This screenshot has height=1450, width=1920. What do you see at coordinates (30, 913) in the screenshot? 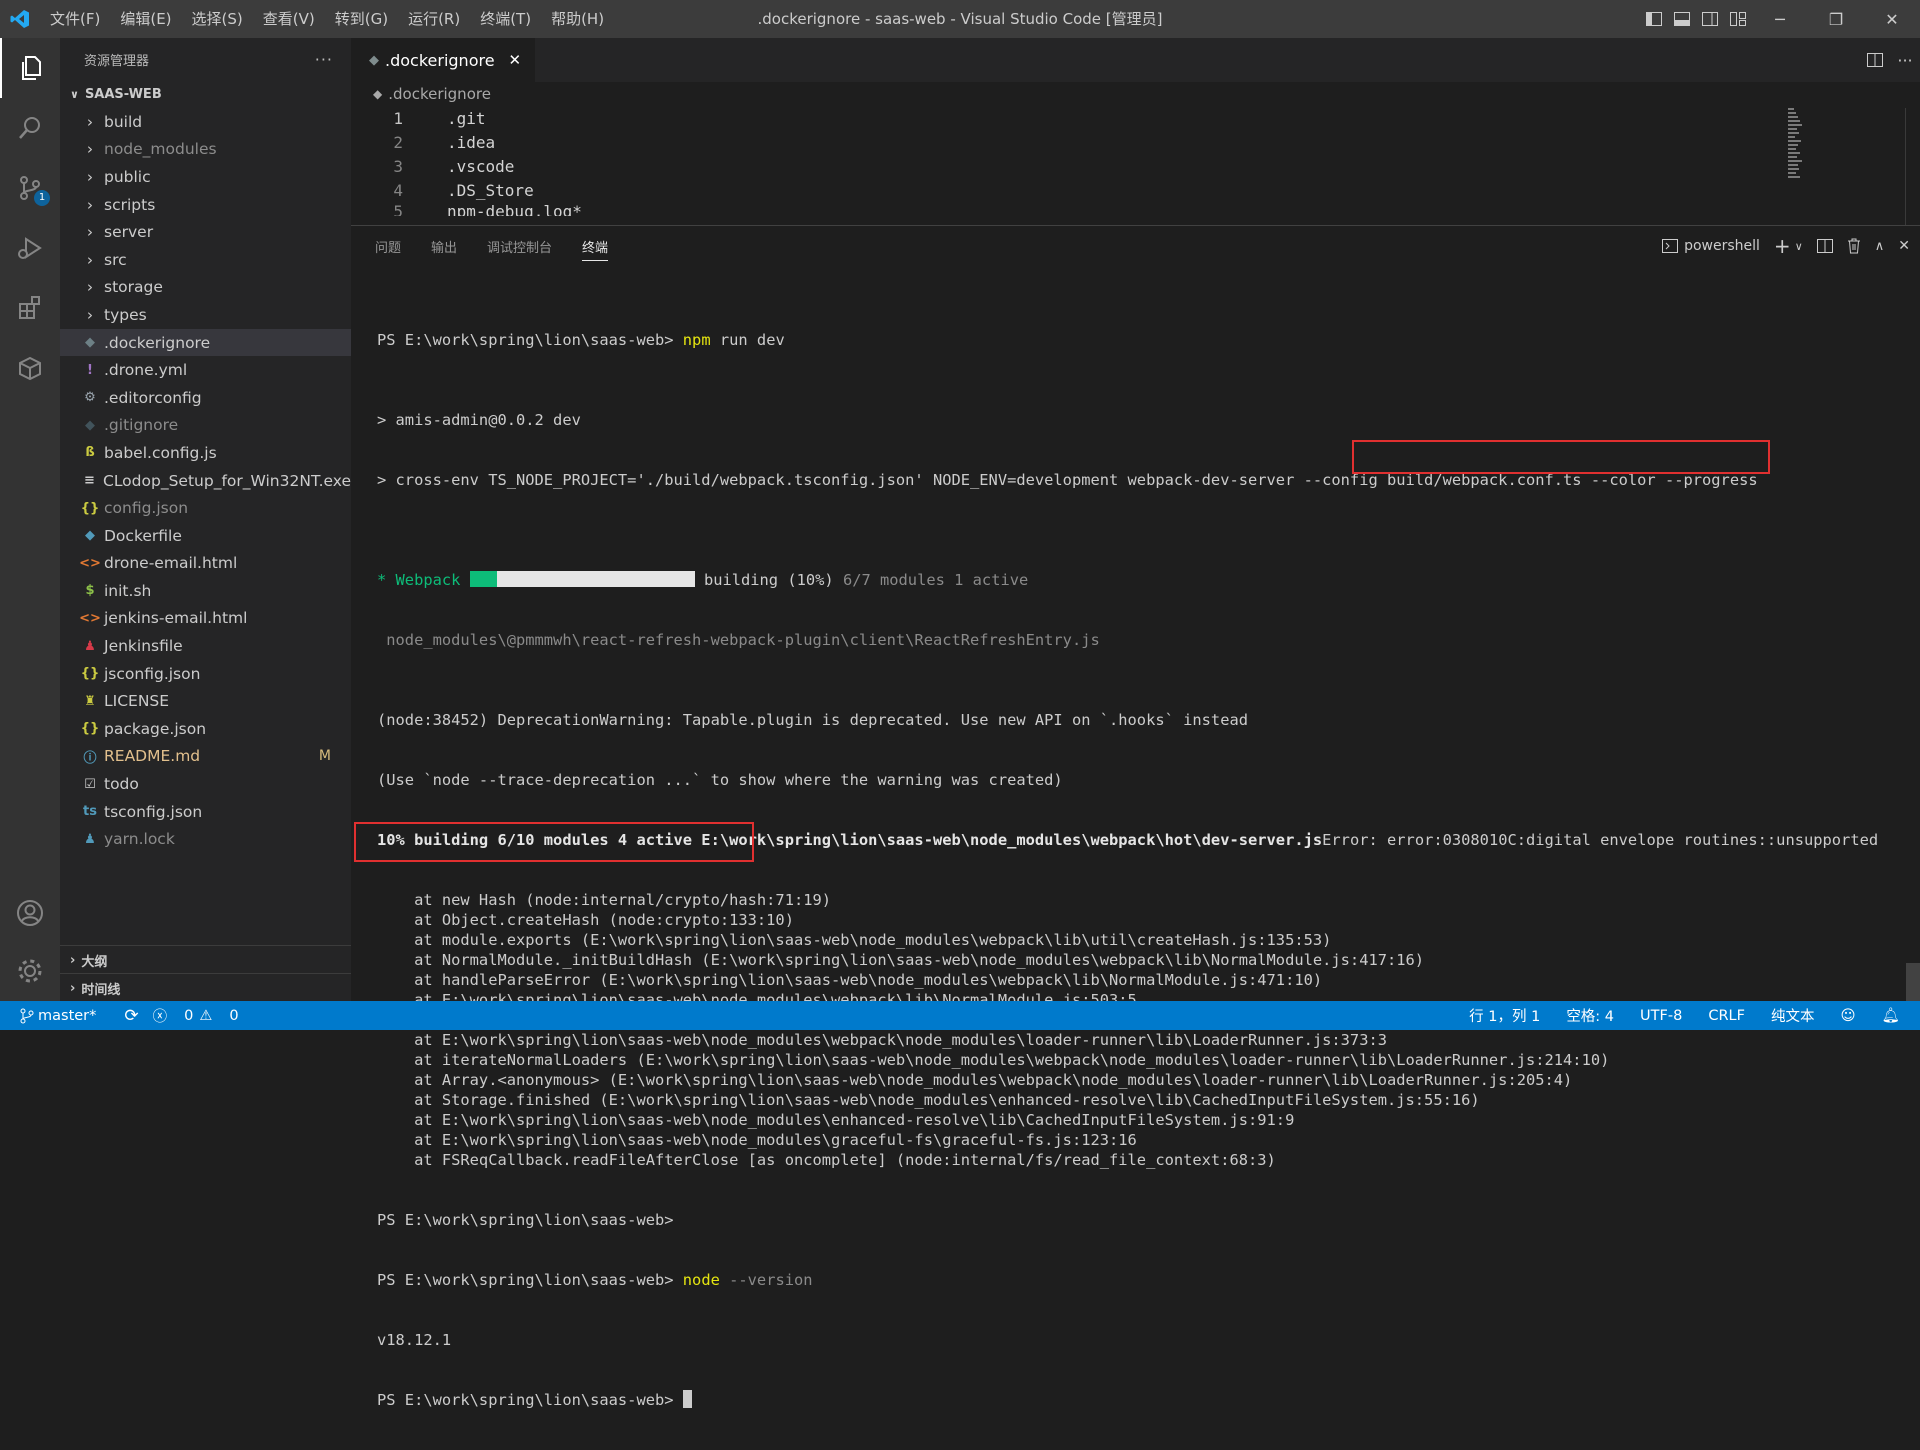
I see `account-icon` at bounding box center [30, 913].